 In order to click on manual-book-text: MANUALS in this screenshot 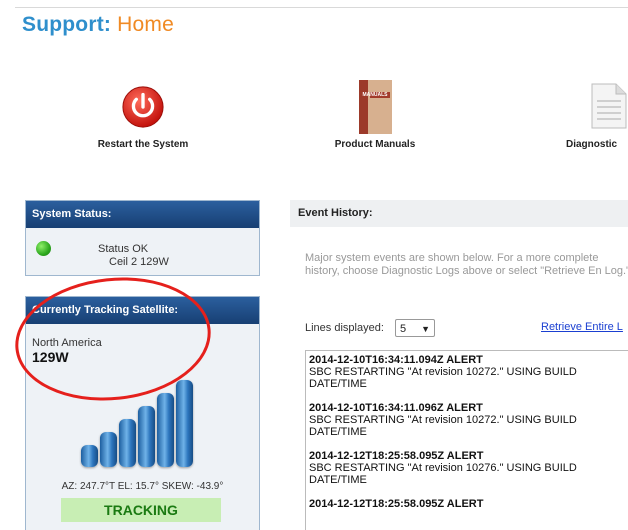, I will do `click(375, 95)`.